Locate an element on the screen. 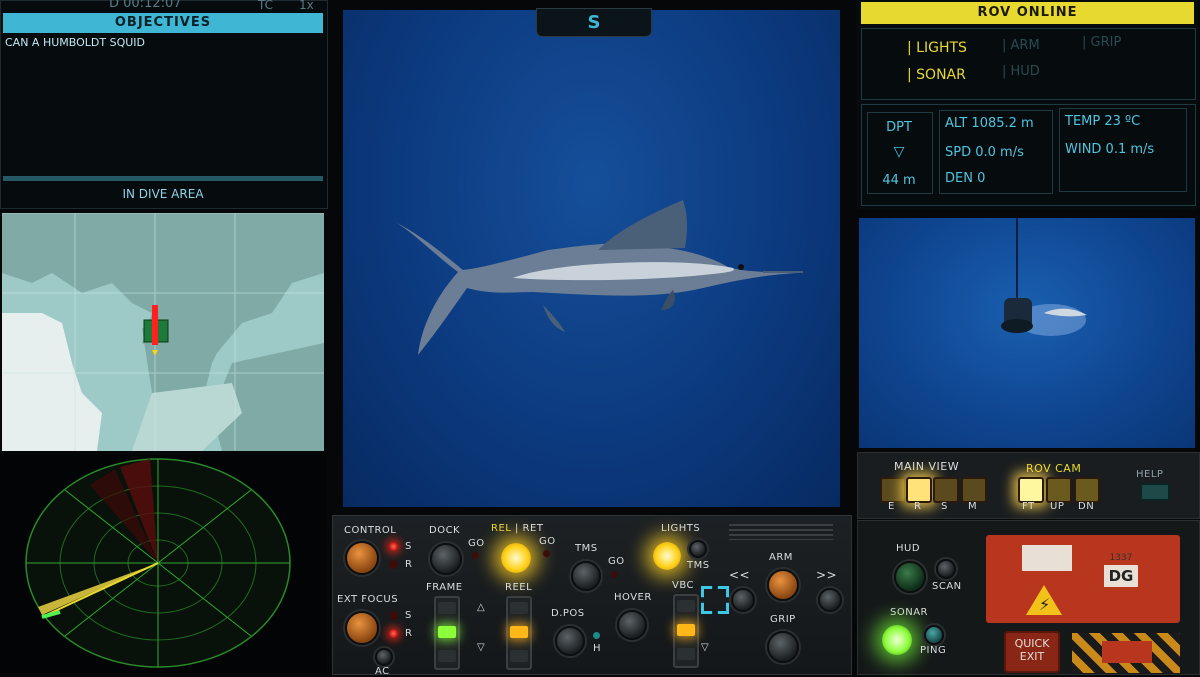 The width and height of the screenshot is (1200, 677). dock-label: DOCK is located at coordinates (445, 530).